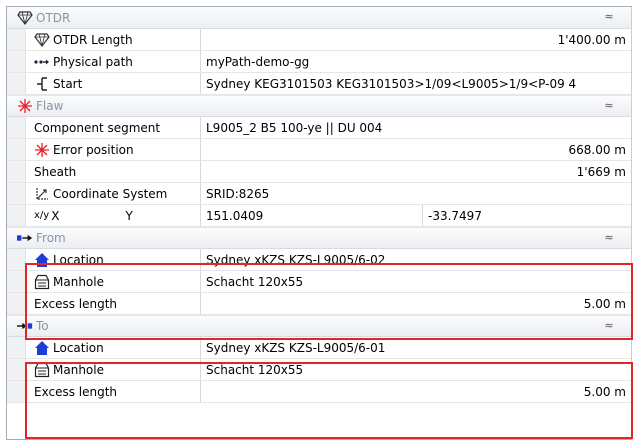 The height and width of the screenshot is (446, 638). Describe the element at coordinates (93, 39) in the screenshot. I see `property-label: OTDR Length` at that location.